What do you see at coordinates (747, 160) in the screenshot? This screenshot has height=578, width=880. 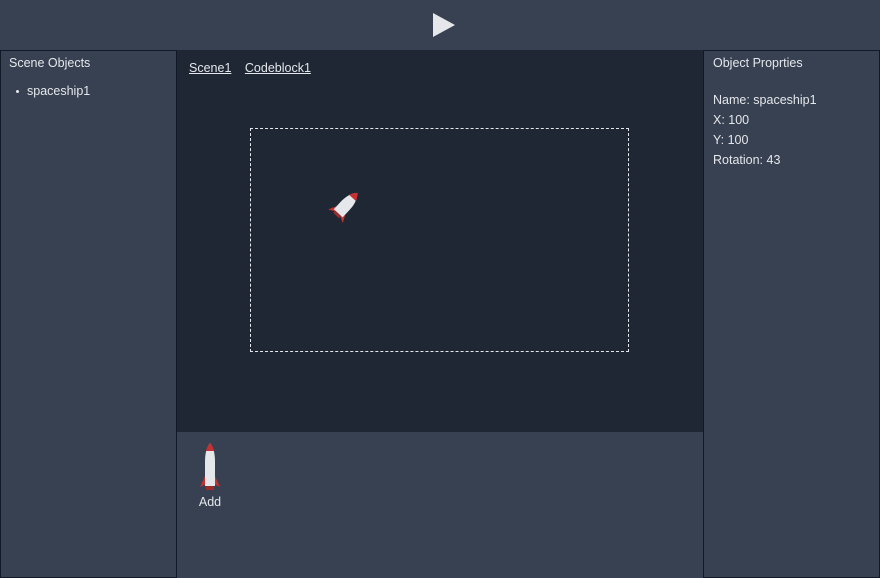 I see `property-rotation: Rotation: 43` at bounding box center [747, 160].